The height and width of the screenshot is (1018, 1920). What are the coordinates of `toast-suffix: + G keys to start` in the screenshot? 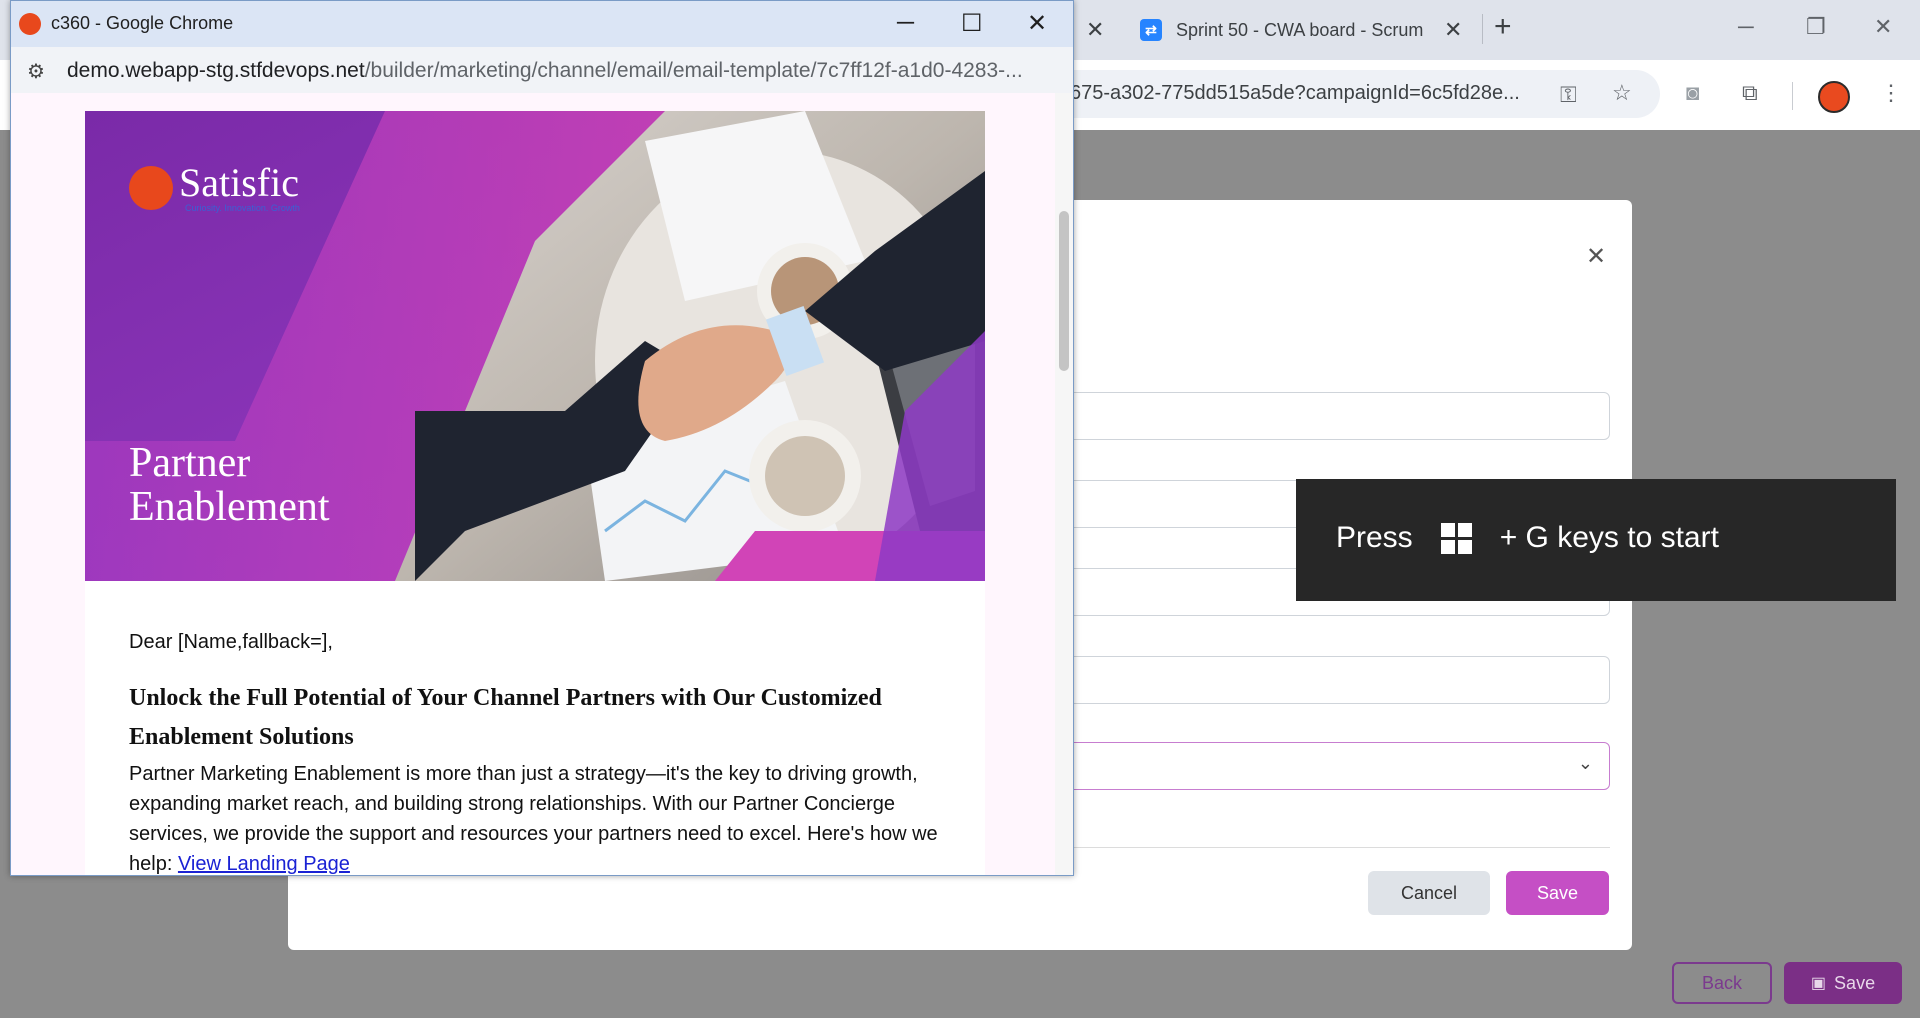 It's located at (1609, 537).